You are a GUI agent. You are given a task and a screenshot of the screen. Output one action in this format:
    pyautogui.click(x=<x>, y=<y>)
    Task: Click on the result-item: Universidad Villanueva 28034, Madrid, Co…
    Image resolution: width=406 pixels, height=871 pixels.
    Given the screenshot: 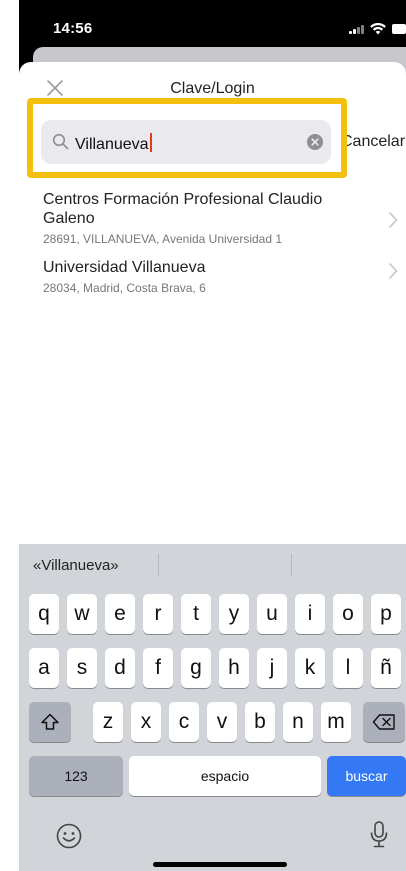 What is the action you would take?
    pyautogui.click(x=212, y=288)
    